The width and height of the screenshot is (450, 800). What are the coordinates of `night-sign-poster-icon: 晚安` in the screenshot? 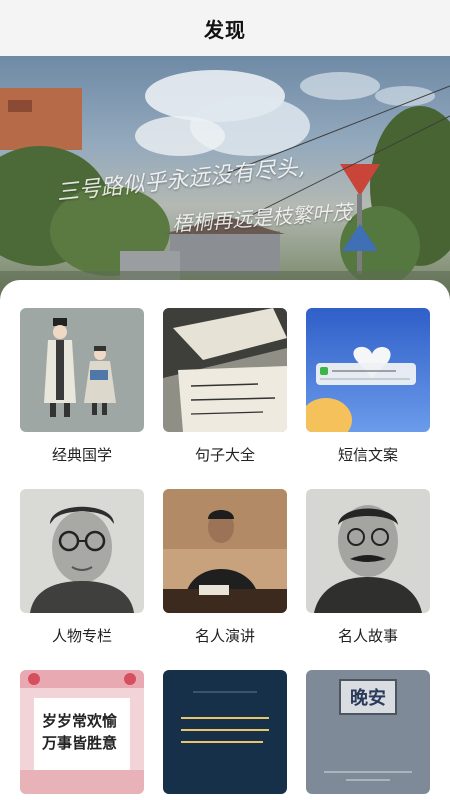 It's located at (368, 732).